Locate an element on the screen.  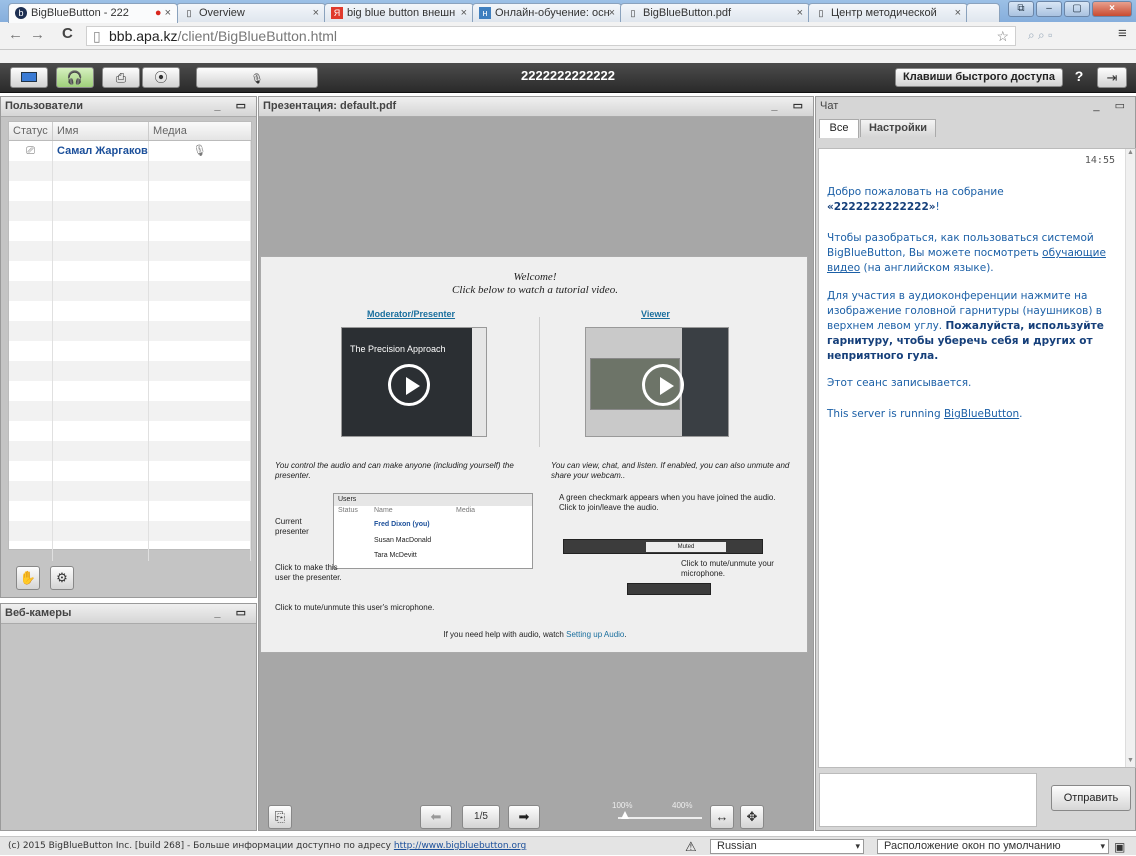
headset-button: 🎧 is located at coordinates (75, 77).